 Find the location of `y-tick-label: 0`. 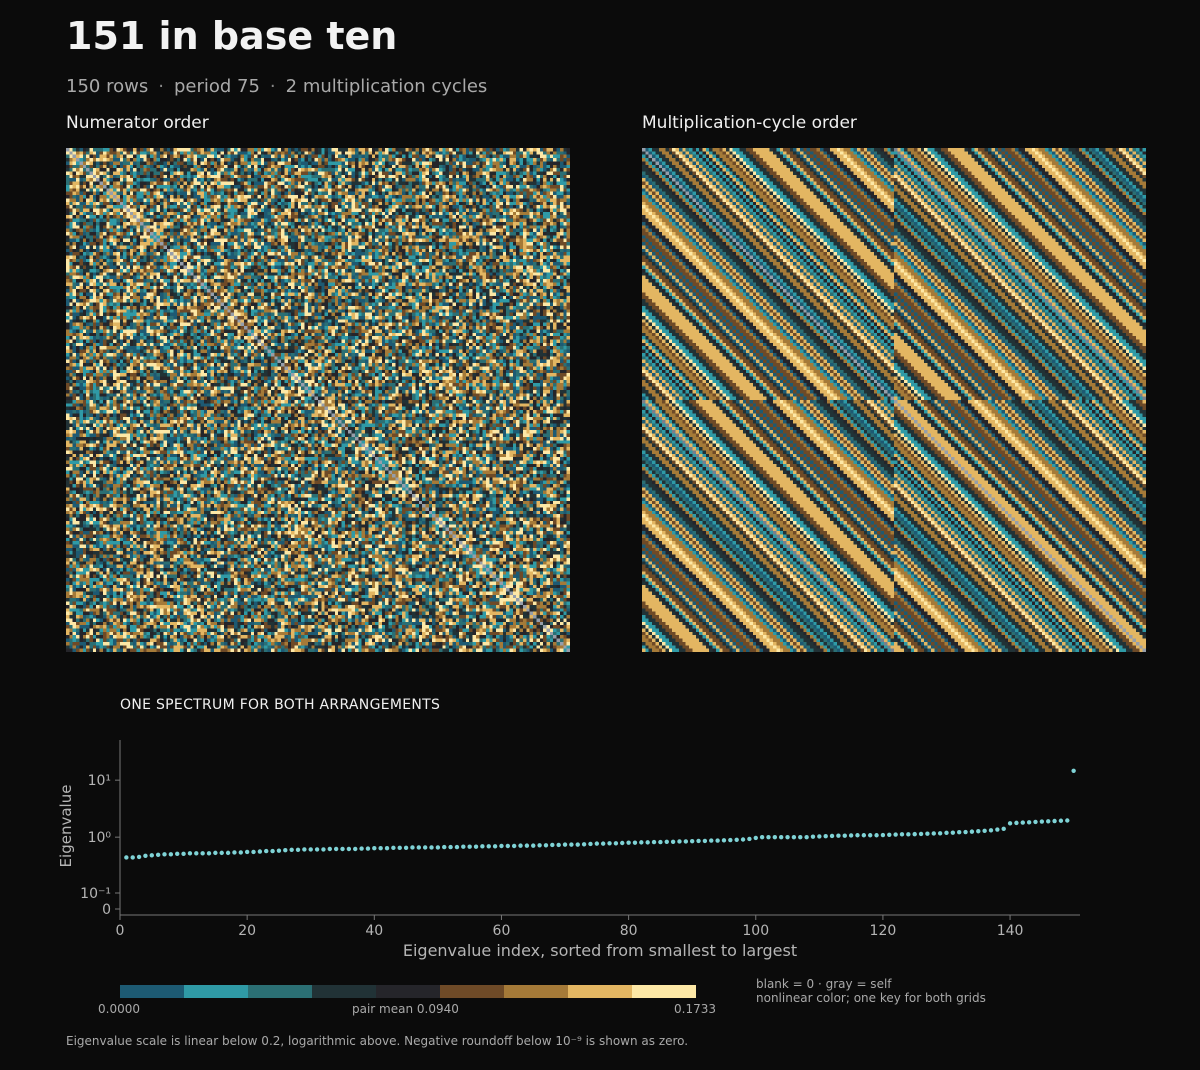

y-tick-label: 0 is located at coordinates (106, 910).